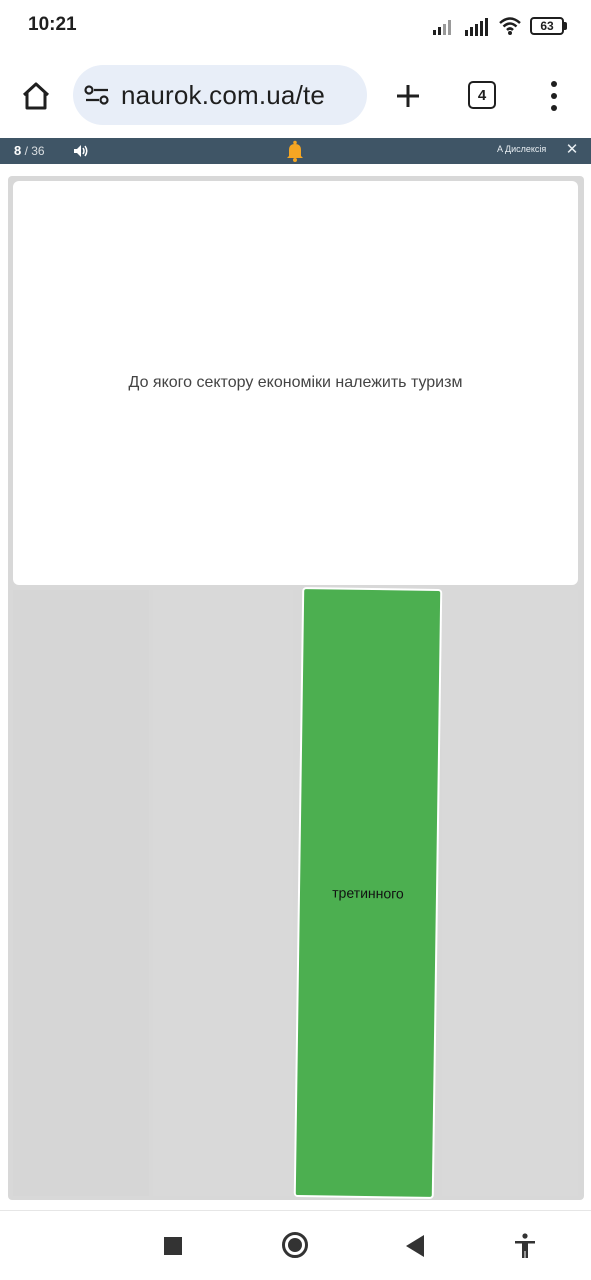 The image size is (591, 1280). I want to click on home-circle-icon, so click(295, 1245).